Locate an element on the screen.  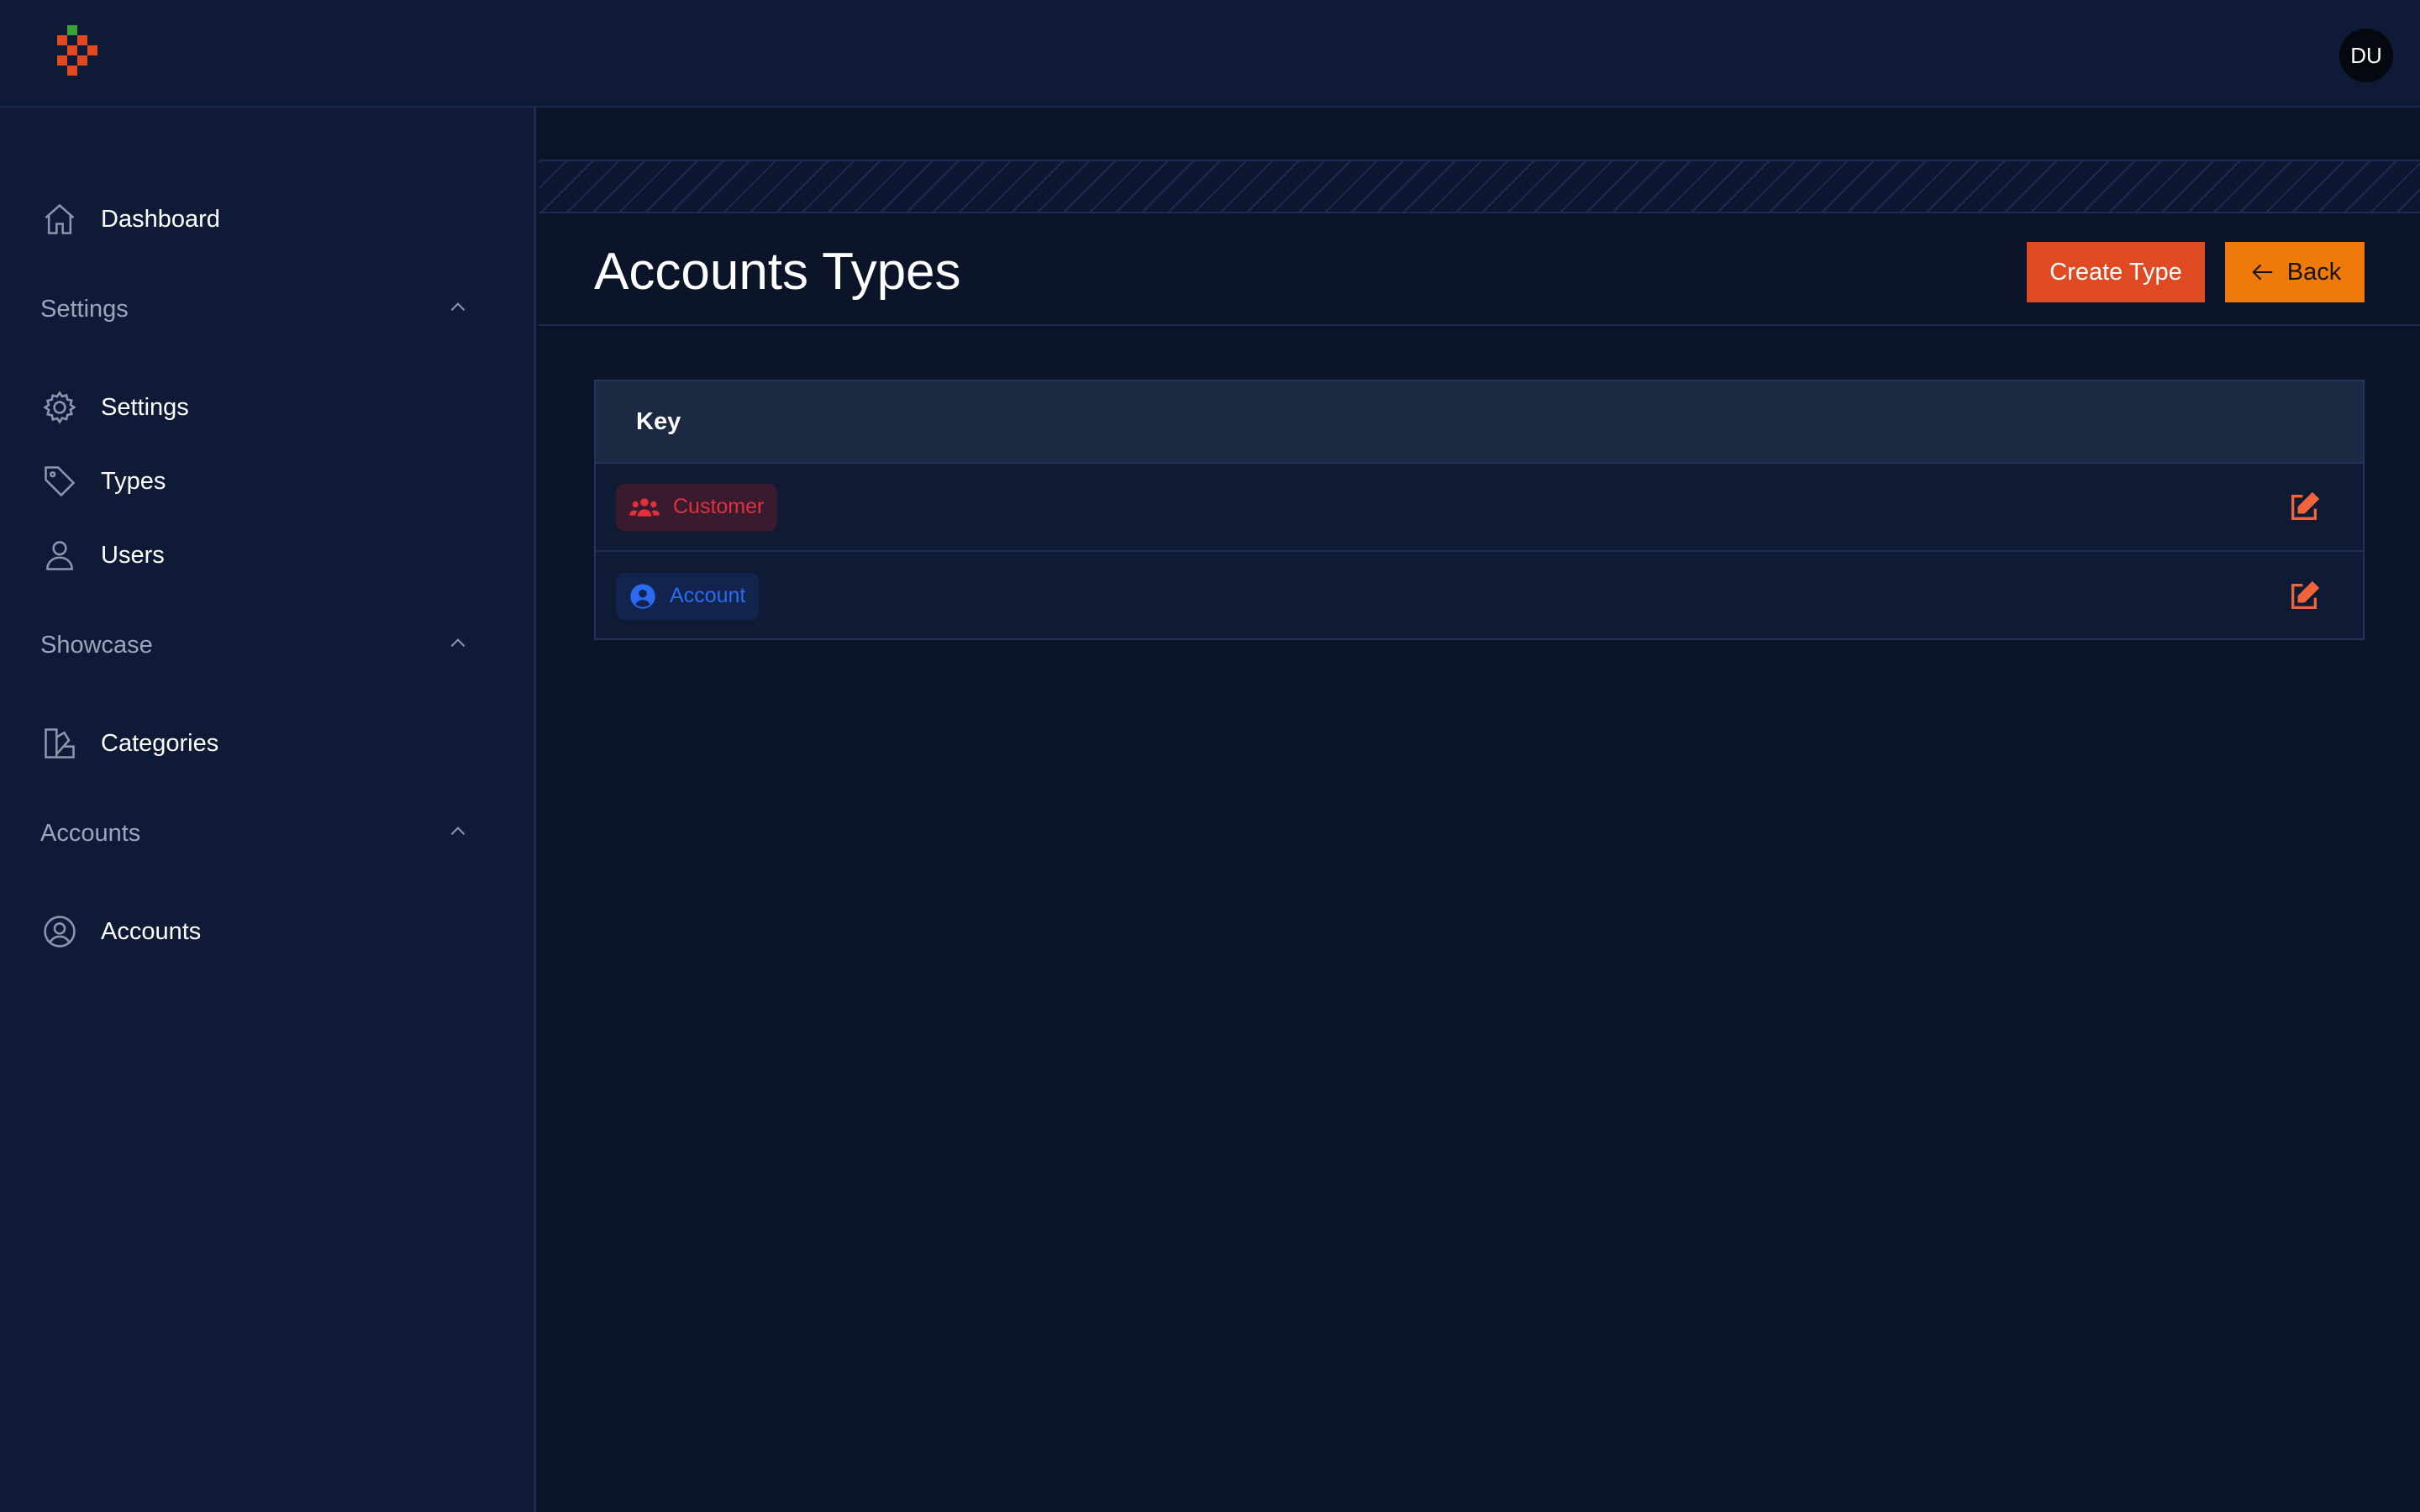
sidebar-item-settings: Settings is located at coordinates (114, 407).